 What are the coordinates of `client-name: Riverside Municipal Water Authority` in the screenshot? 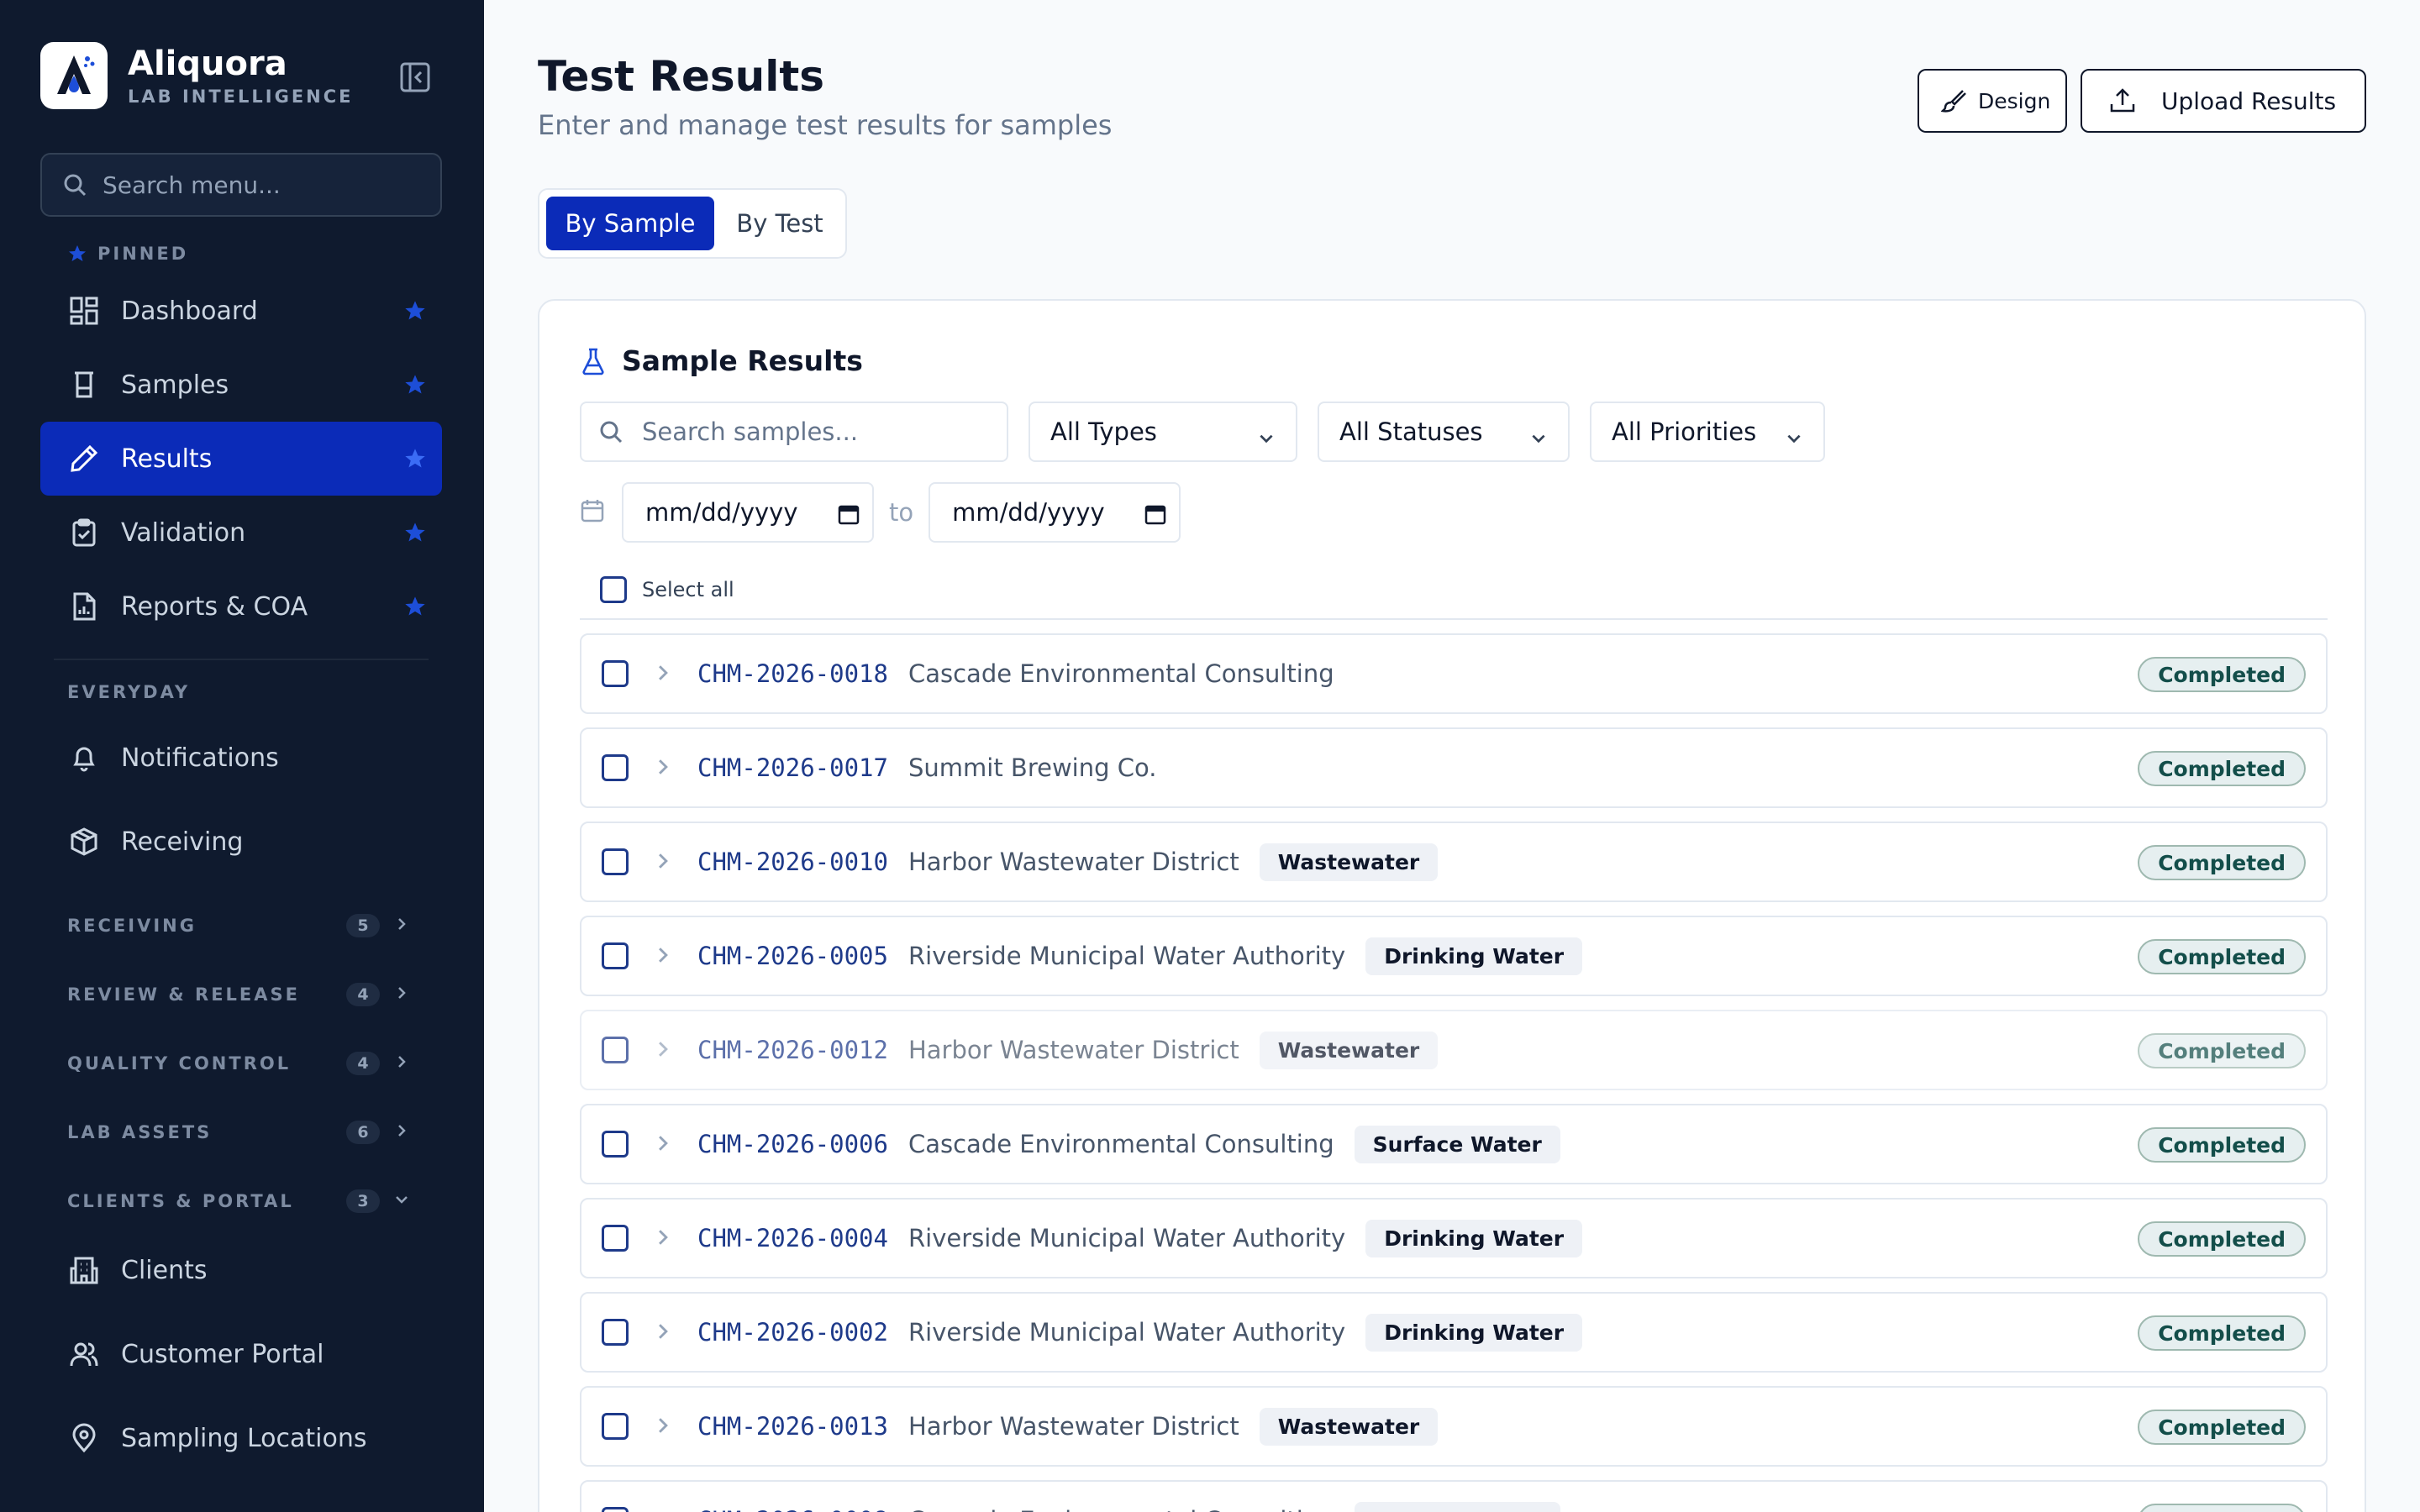 It's located at (1127, 1332).